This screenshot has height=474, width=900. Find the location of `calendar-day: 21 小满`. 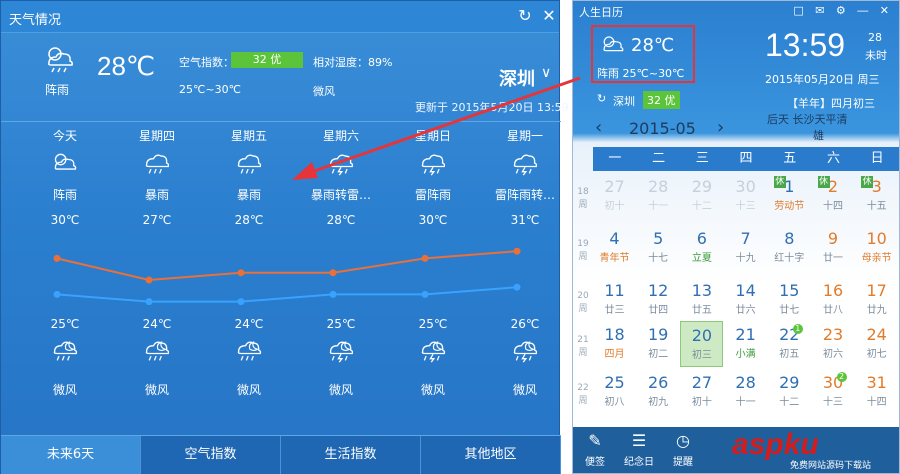

calendar-day: 21 小满 is located at coordinates (745, 344).